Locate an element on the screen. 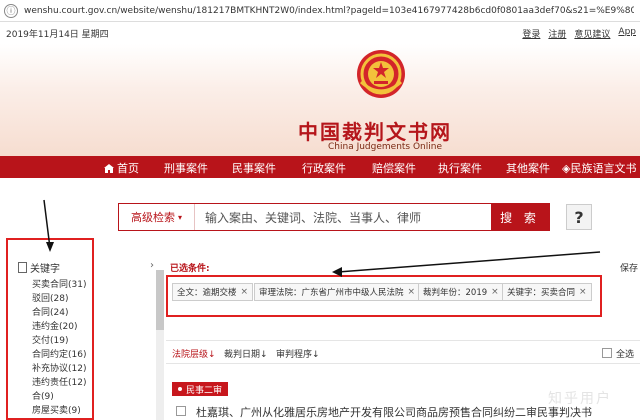 This screenshot has height=420, width=640. watermark: 知乎用户 is located at coordinates (580, 399).